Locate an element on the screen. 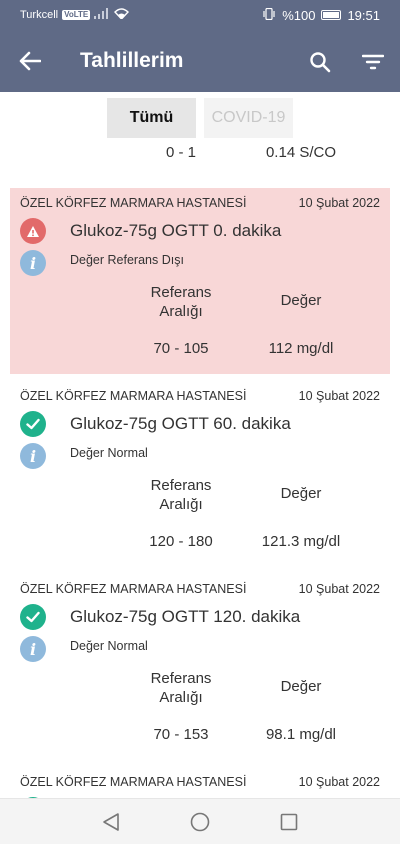 The width and height of the screenshot is (400, 844). test-name: Glukoz-75g OGTT 0. dakika is located at coordinates (176, 230).